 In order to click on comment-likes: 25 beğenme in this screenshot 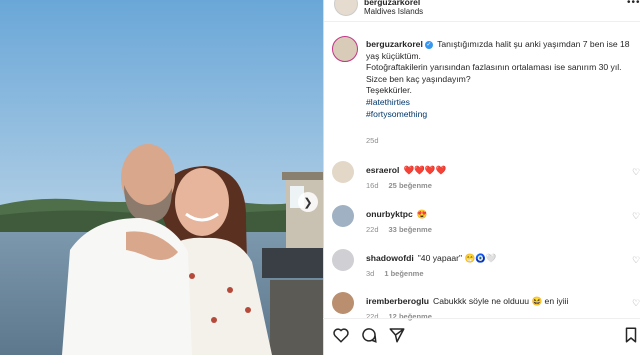, I will do `click(410, 185)`.